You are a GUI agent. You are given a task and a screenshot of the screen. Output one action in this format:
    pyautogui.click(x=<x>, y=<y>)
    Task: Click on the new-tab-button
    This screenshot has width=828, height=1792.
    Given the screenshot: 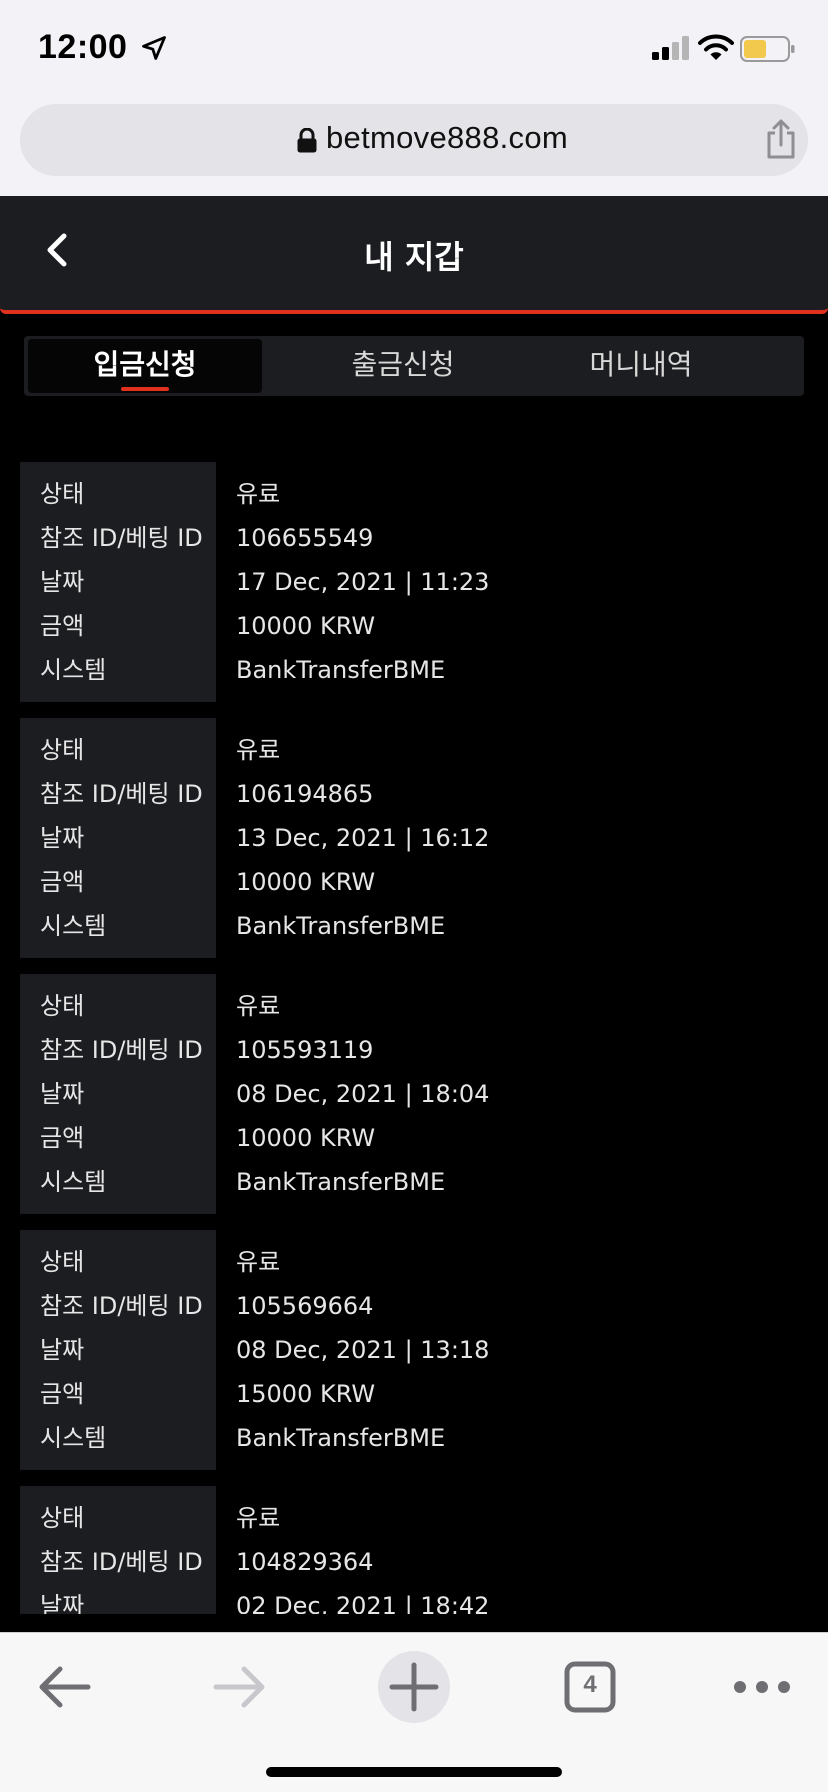 What is the action you would take?
    pyautogui.click(x=414, y=1687)
    